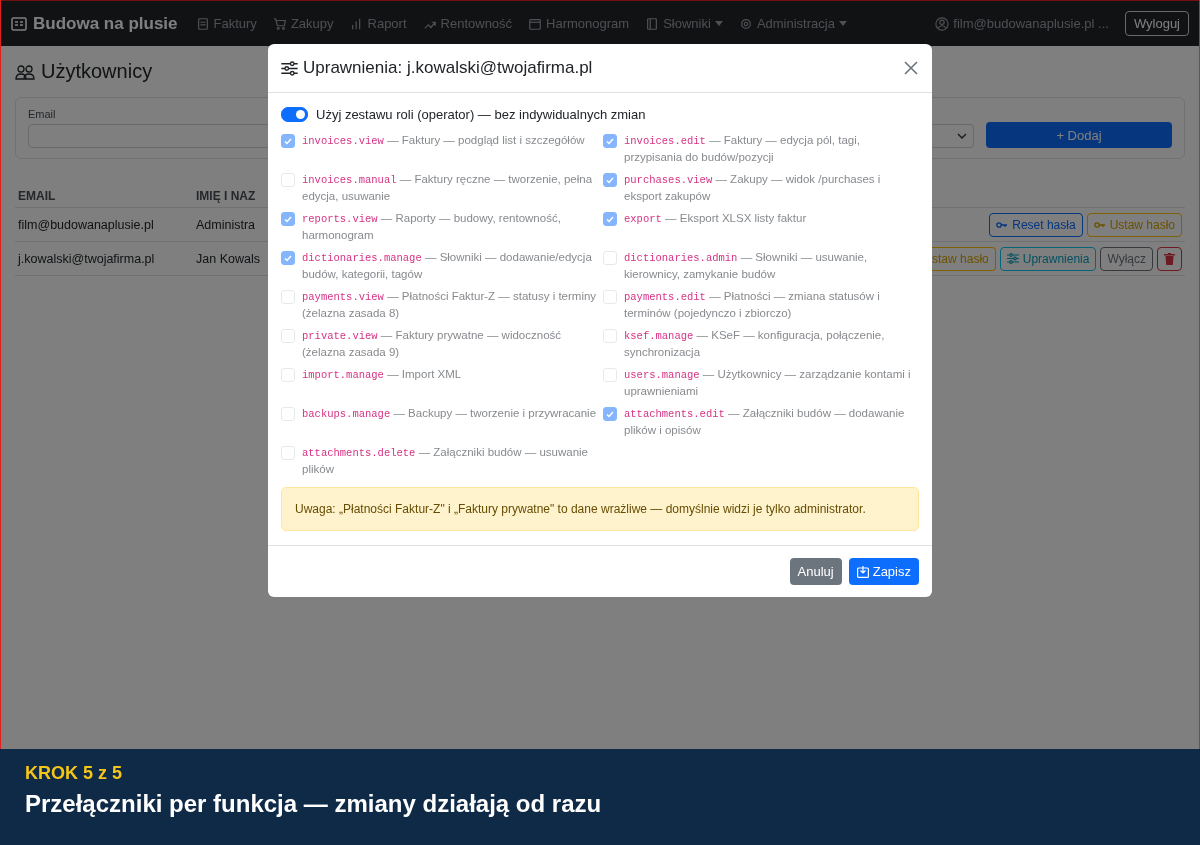  What do you see at coordinates (746, 266) in the screenshot?
I see `permission-label: dictionaries.admin — Słowniki — usuwanie, kierownicy, zamykanie budów` at bounding box center [746, 266].